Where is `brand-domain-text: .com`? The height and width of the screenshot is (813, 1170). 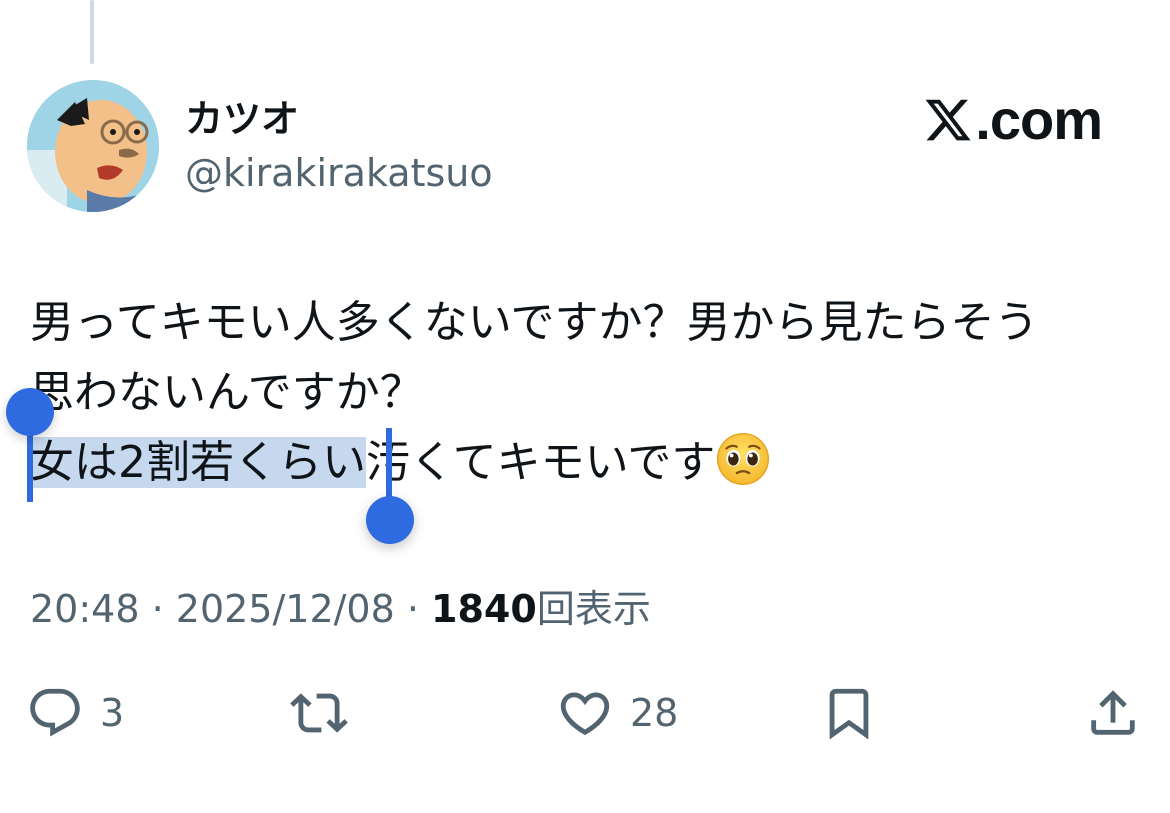
brand-domain-text: .com is located at coordinates (1039, 119).